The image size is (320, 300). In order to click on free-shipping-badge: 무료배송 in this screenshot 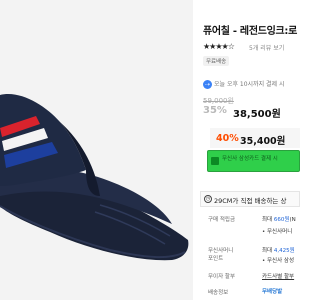, I will do `click(216, 61)`.